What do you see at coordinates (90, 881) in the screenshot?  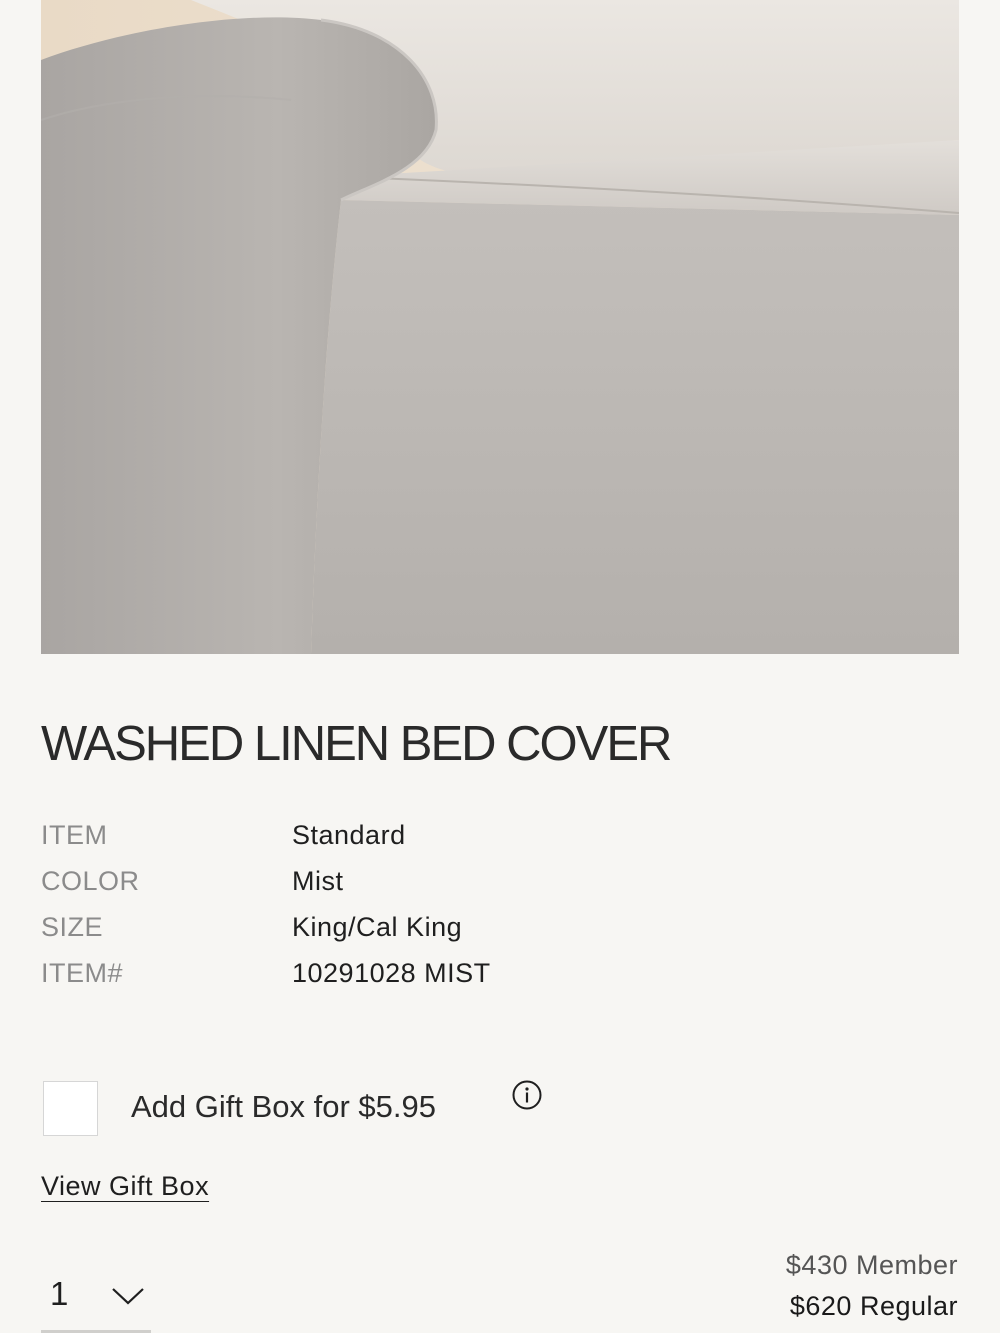 I see `spec-label: COLOR` at bounding box center [90, 881].